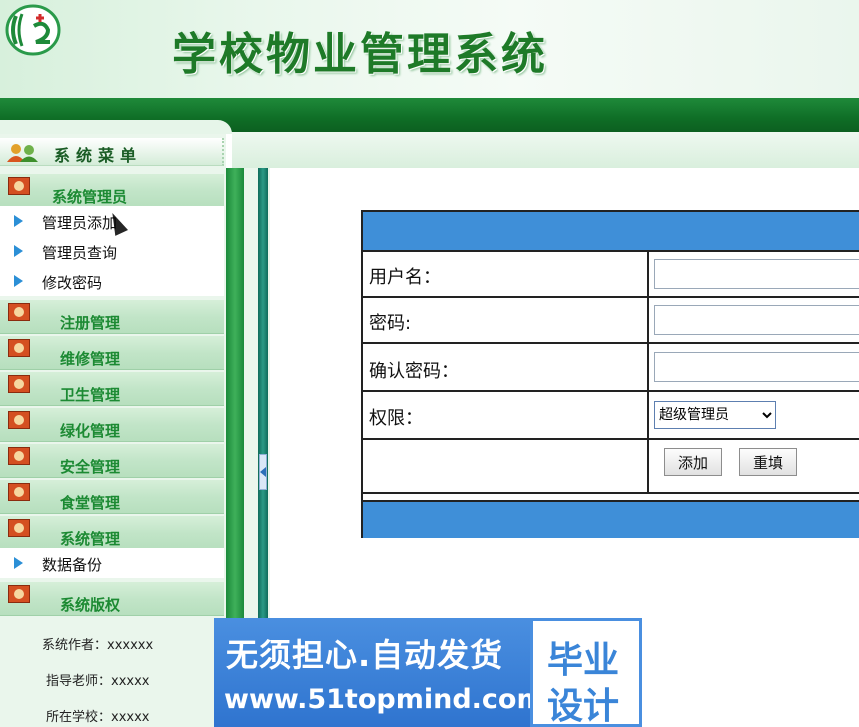 Image resolution: width=859 pixels, height=727 pixels. Describe the element at coordinates (611, 519) in the screenshot. I see `form-footer-bar` at that location.